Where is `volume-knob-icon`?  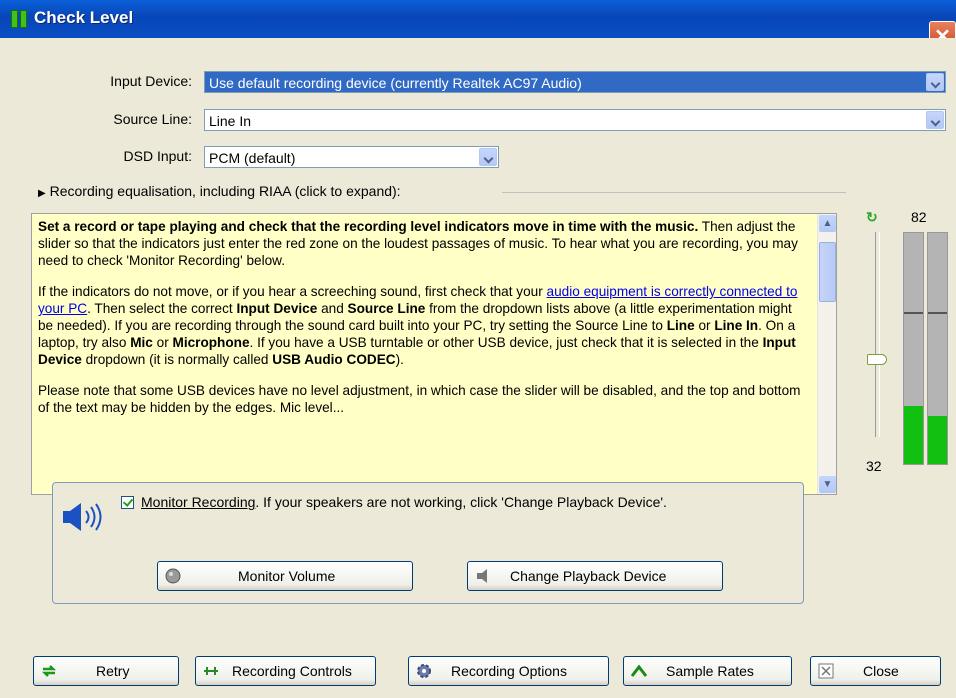
volume-knob-icon is located at coordinates (173, 576).